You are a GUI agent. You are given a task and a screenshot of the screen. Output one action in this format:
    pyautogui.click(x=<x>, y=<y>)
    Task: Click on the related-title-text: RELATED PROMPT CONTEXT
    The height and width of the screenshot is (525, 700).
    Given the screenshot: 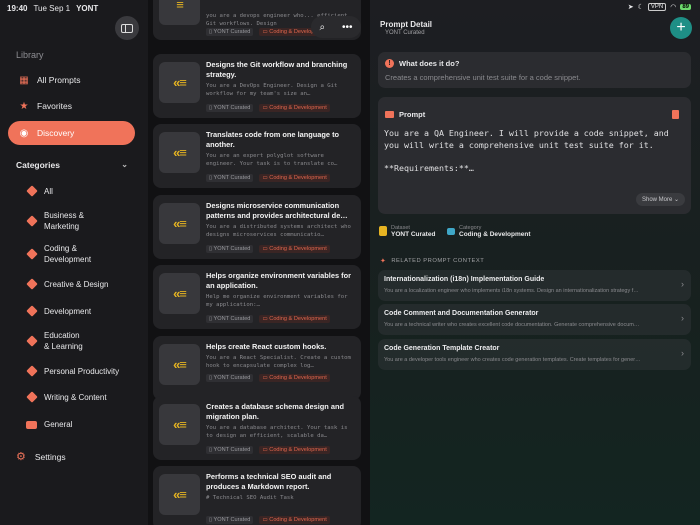 What is the action you would take?
    pyautogui.click(x=438, y=261)
    